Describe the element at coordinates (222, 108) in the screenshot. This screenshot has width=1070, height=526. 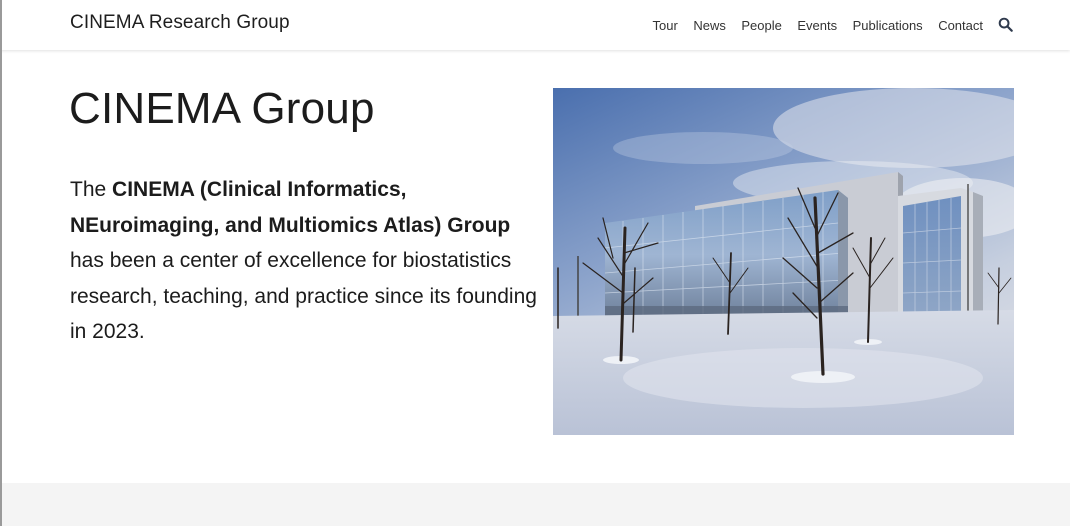
I see `page-title: CINEMA Group` at that location.